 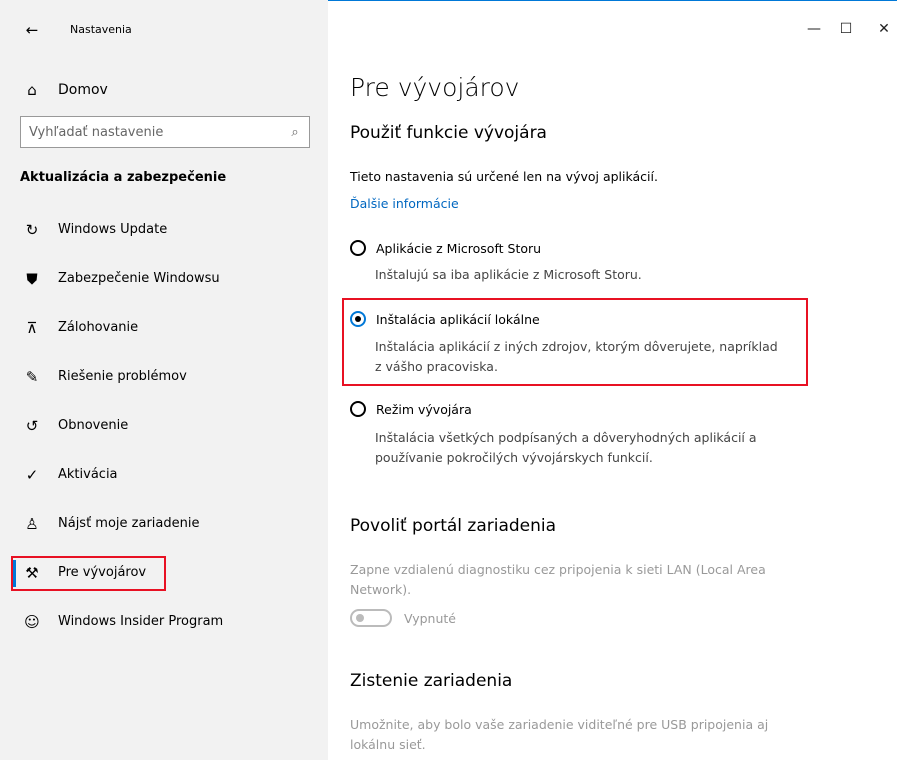 What do you see at coordinates (371, 618) in the screenshot?
I see `device-portal-toggle` at bounding box center [371, 618].